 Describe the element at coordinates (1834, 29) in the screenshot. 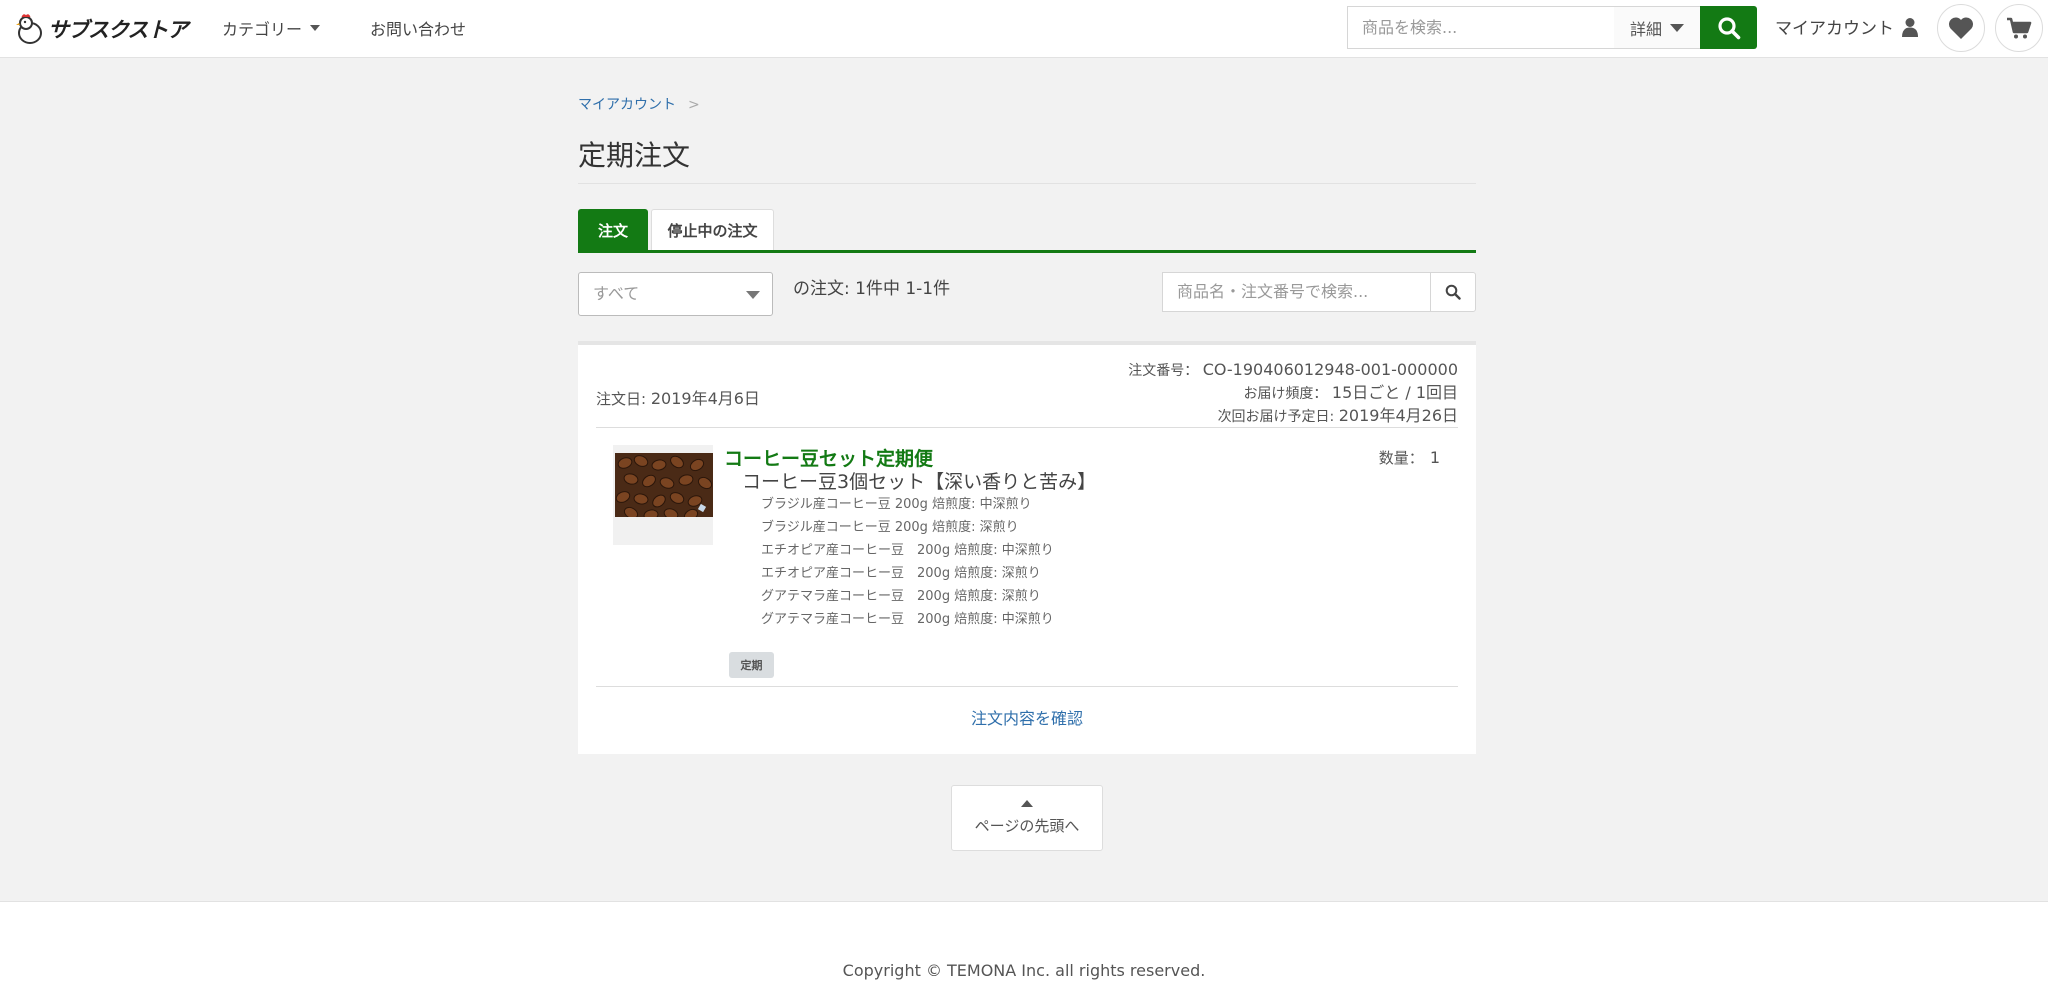

I see `my-account-label: マイアカウント` at that location.